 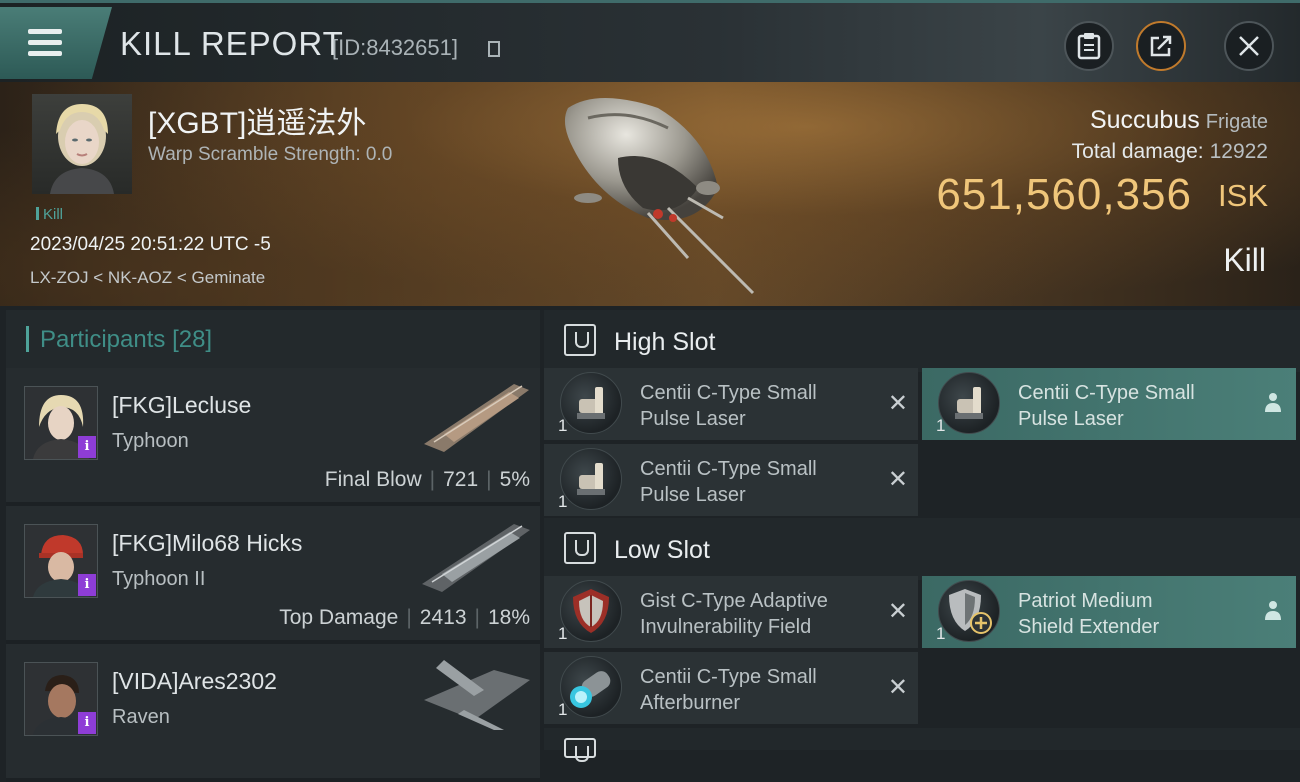 I want to click on module-slot: 1 Centii C-Type Small Pulse Laser, so click(x=1109, y=404).